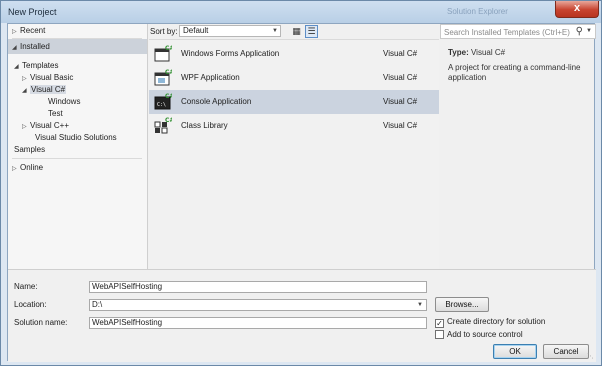 The height and width of the screenshot is (366, 602). I want to click on cancel-button-label: Cancel, so click(566, 351).